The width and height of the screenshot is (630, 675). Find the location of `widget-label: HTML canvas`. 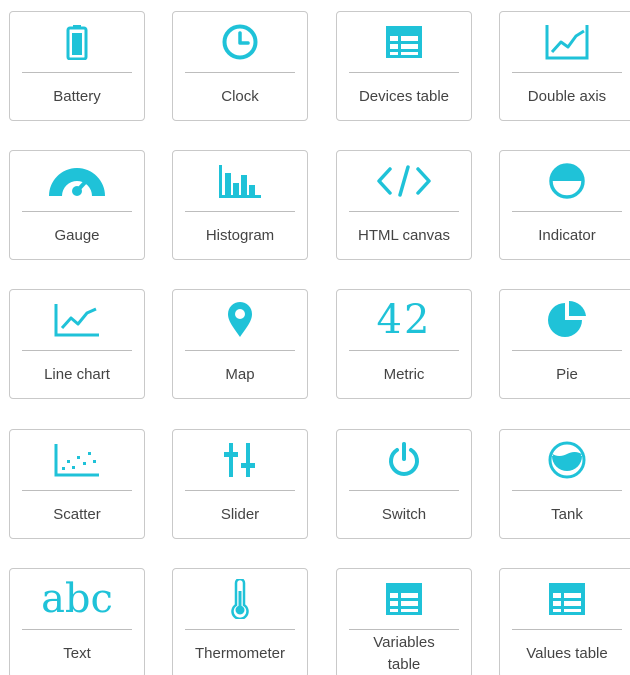

widget-label: HTML canvas is located at coordinates (404, 235).